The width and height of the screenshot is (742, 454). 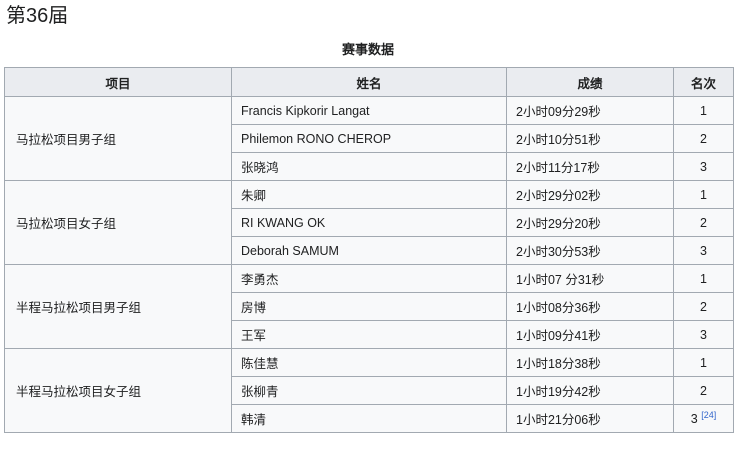 I want to click on result-time: 1小时08分36秒, so click(x=590, y=306).